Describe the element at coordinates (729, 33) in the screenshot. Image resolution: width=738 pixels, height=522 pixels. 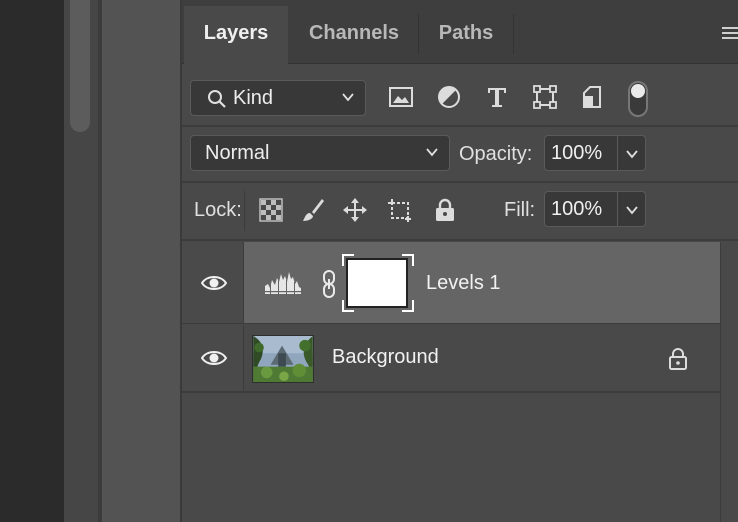
I see `panel-menu-icon` at that location.